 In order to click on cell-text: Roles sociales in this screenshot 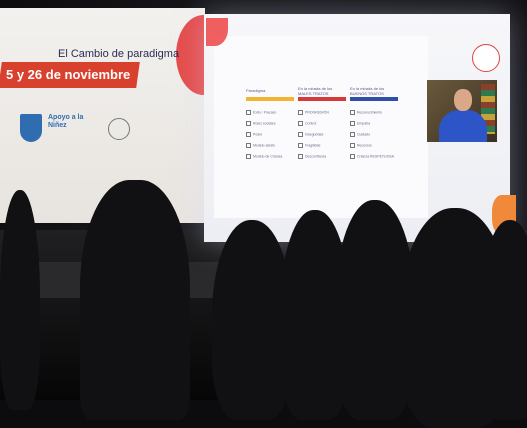, I will do `click(264, 123)`.